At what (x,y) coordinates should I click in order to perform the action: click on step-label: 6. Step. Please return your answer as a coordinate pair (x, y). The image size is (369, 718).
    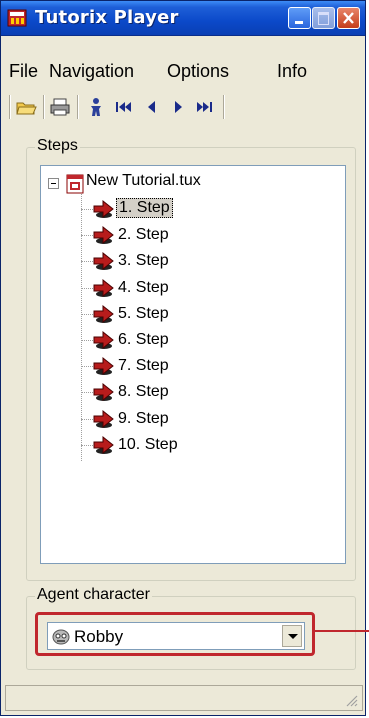
    Looking at the image, I should click on (143, 339).